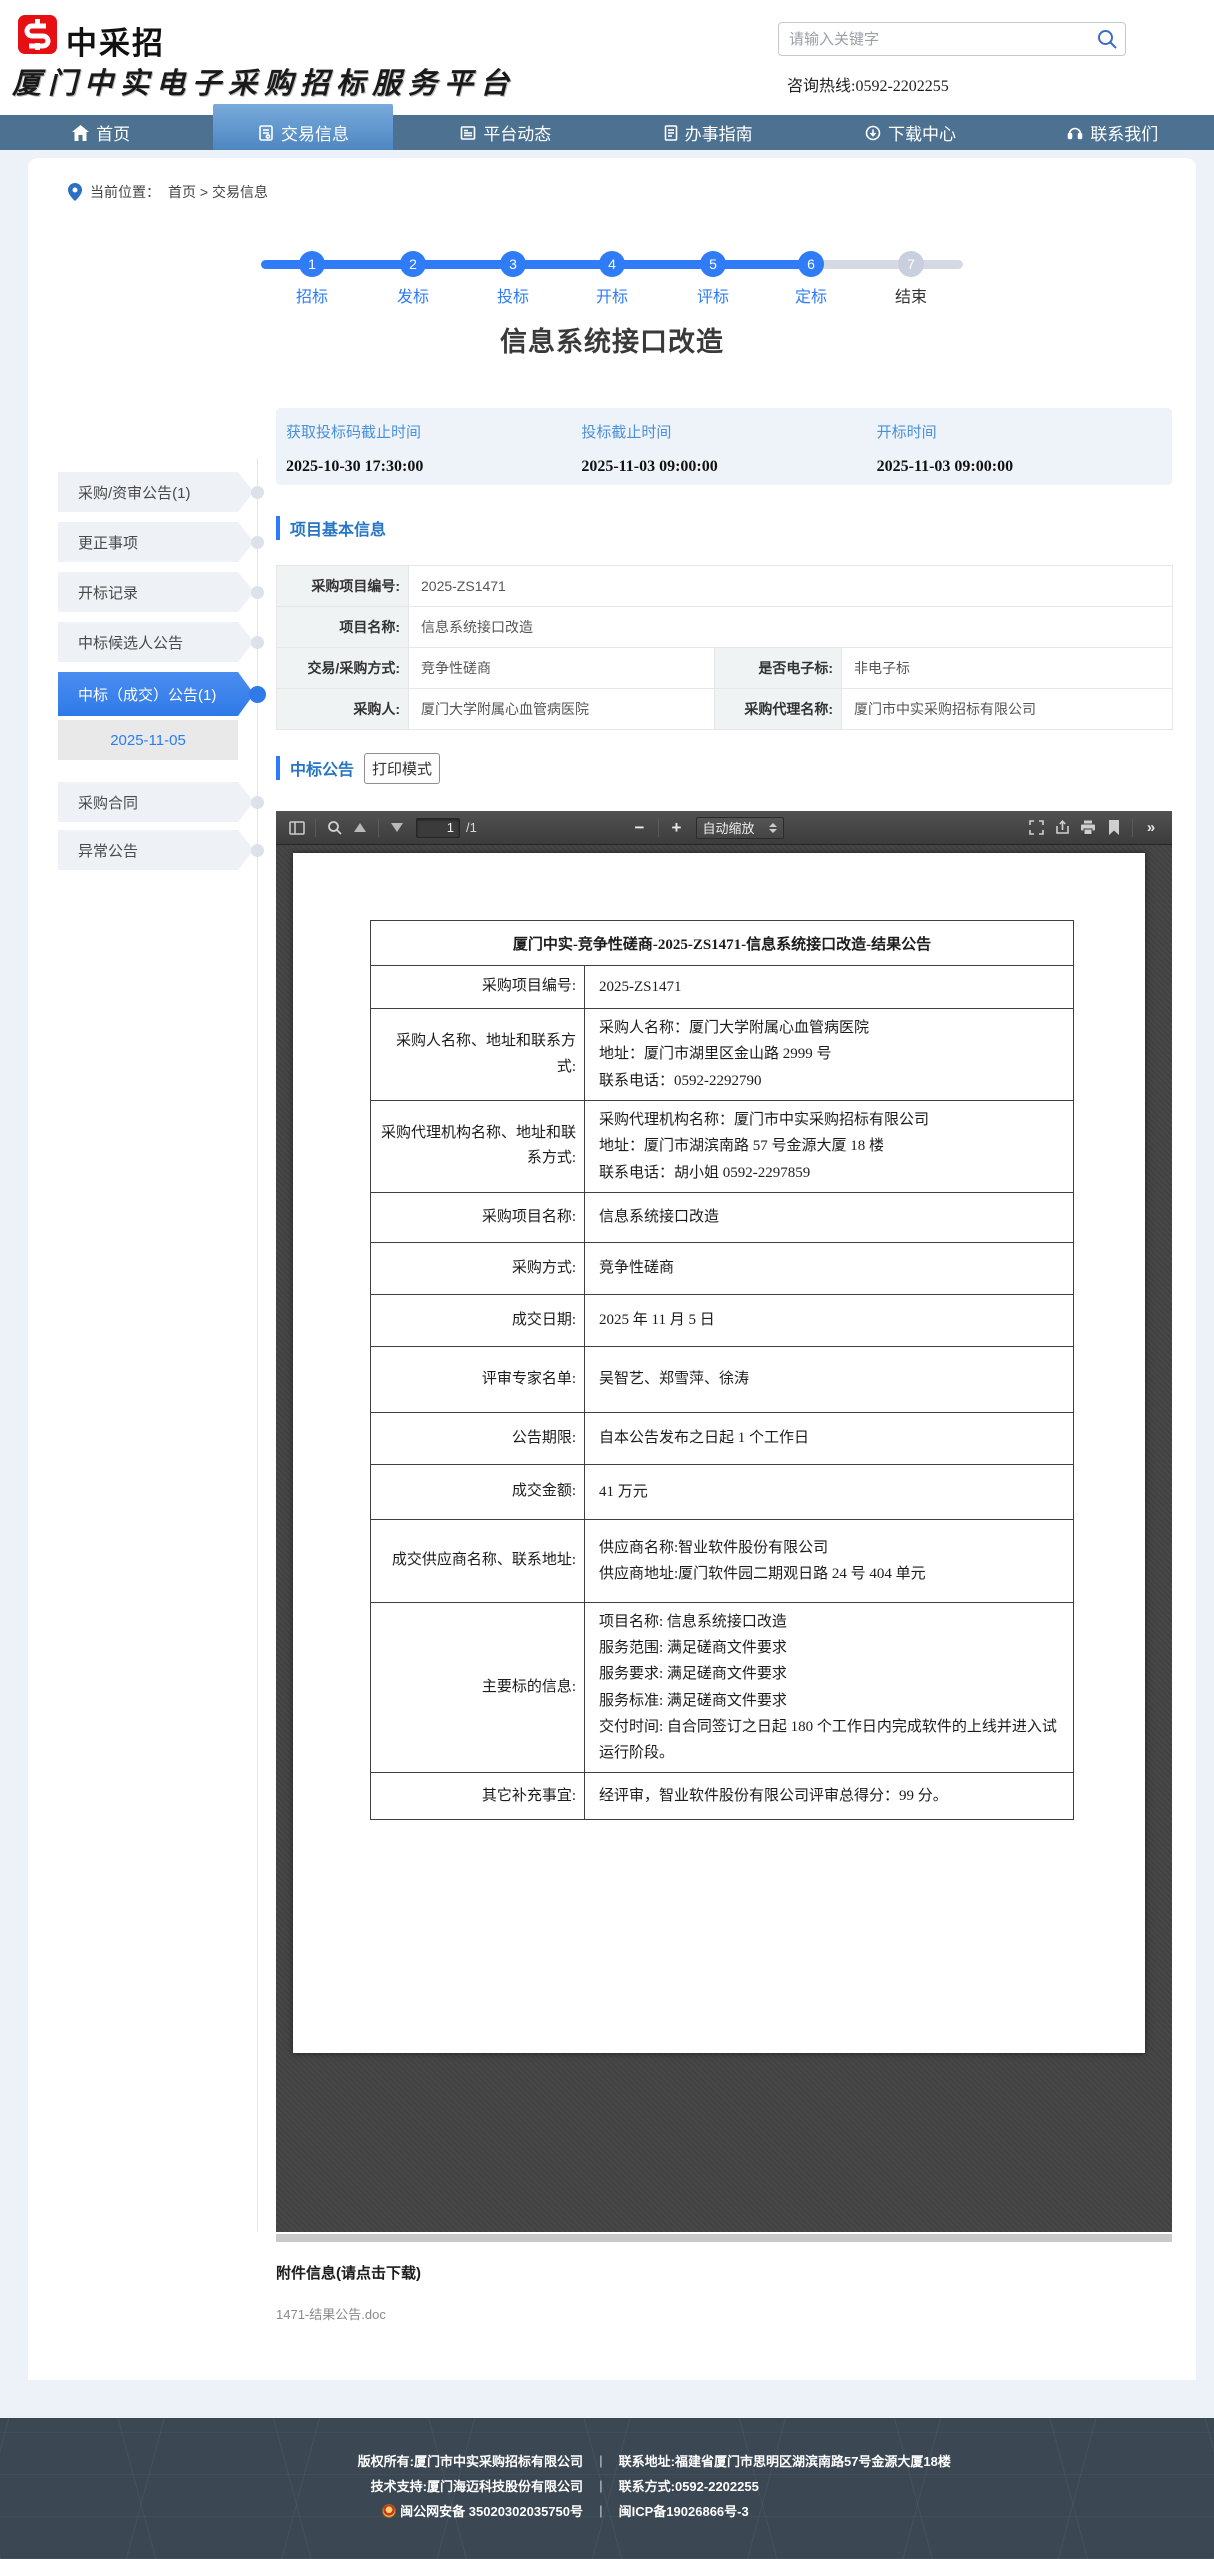  What do you see at coordinates (945, 449) in the screenshot?
I see `time-cell-open-time: 开标时间 2025-11-03 09:00:00` at bounding box center [945, 449].